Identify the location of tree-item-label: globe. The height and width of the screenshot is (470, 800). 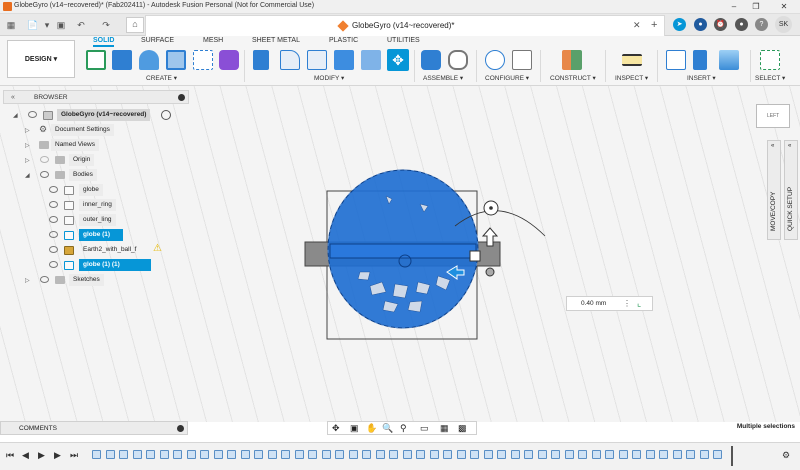
(91, 190).